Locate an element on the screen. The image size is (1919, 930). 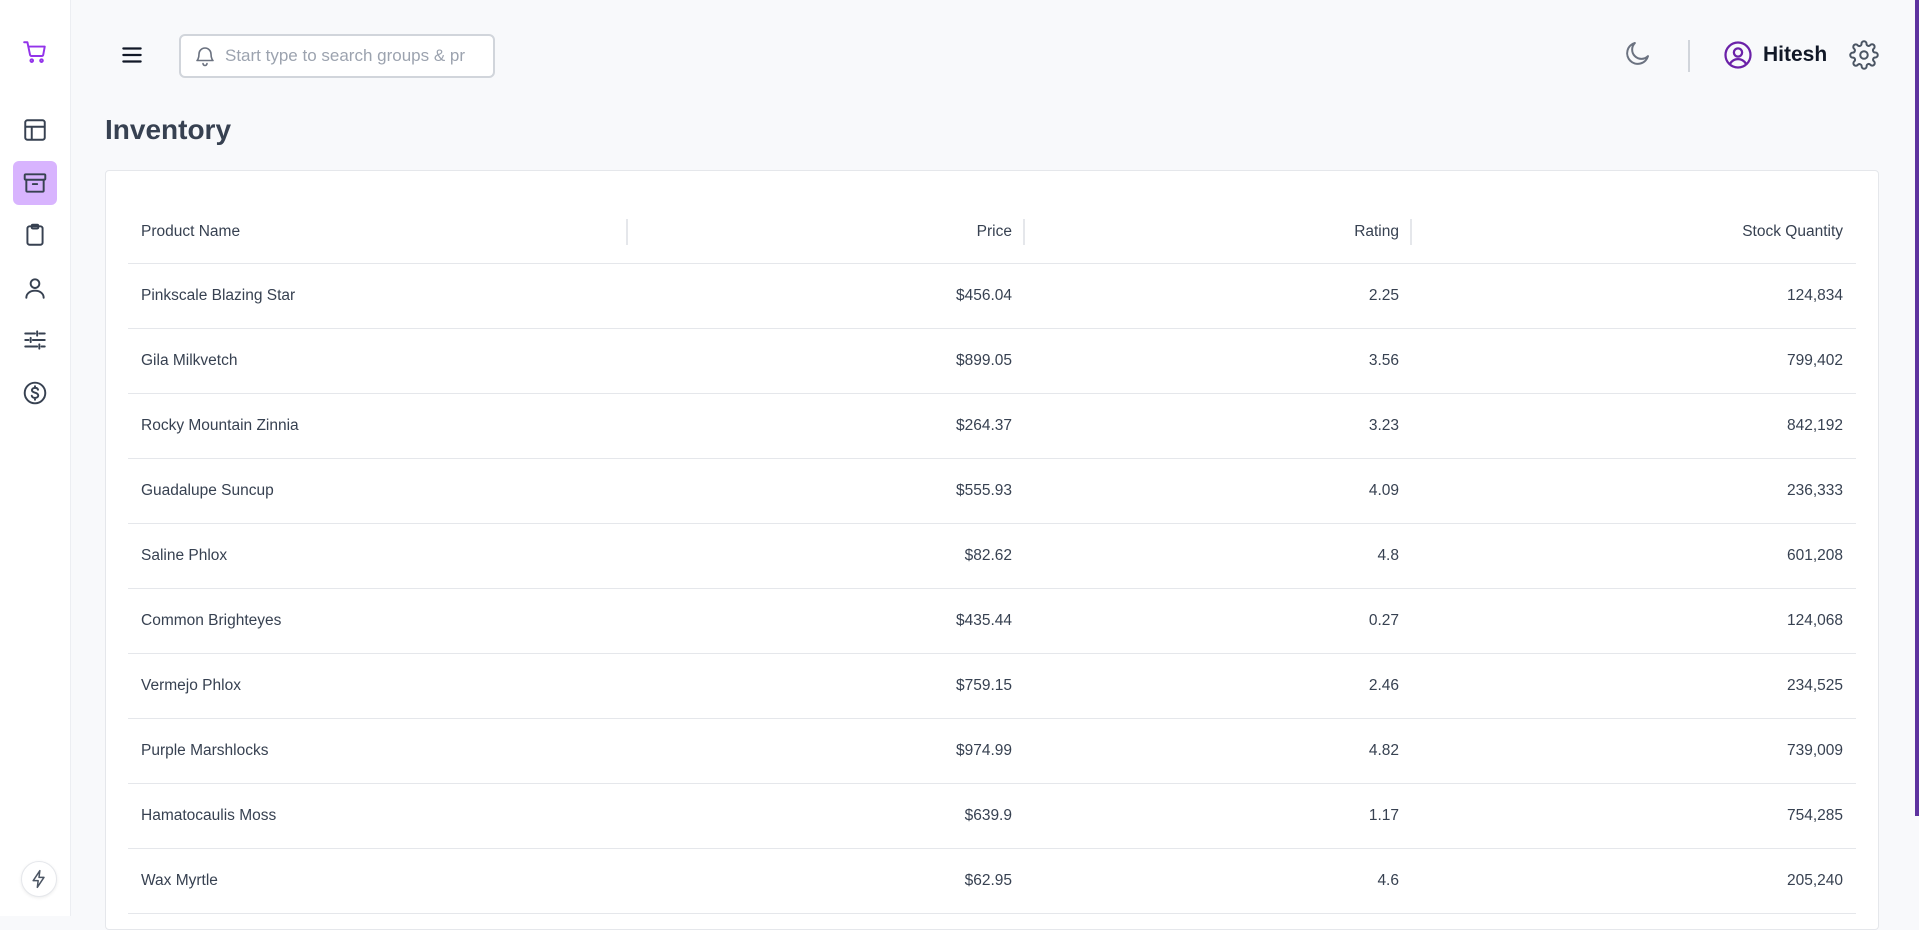
table-row: Pinkscale Blazing Star $456.04 2.25 124,834 is located at coordinates (992, 296).